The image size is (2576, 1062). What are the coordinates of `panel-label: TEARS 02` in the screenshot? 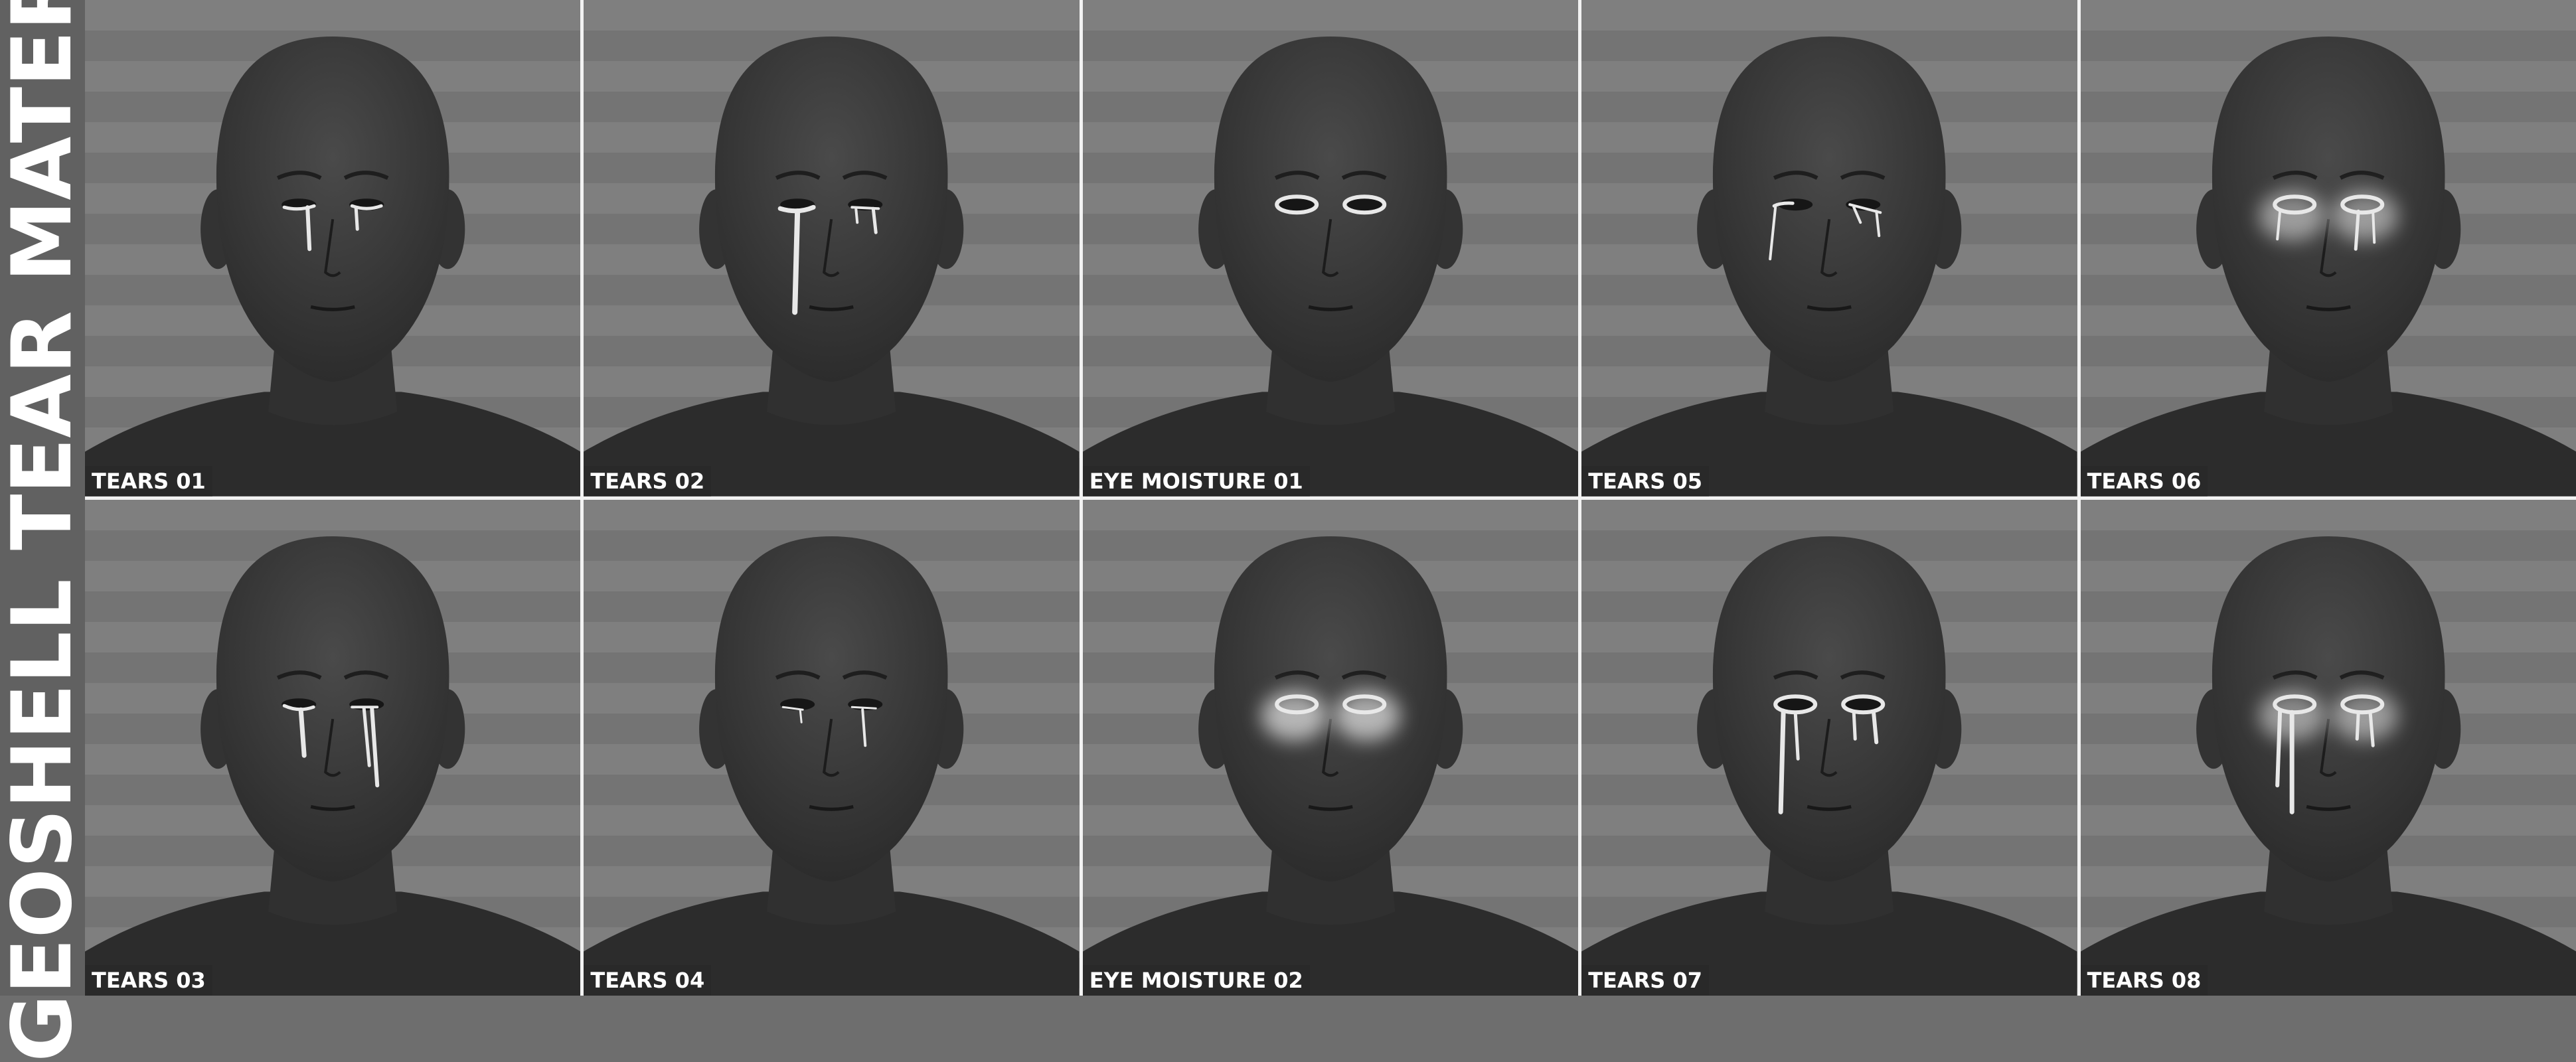 It's located at (647, 481).